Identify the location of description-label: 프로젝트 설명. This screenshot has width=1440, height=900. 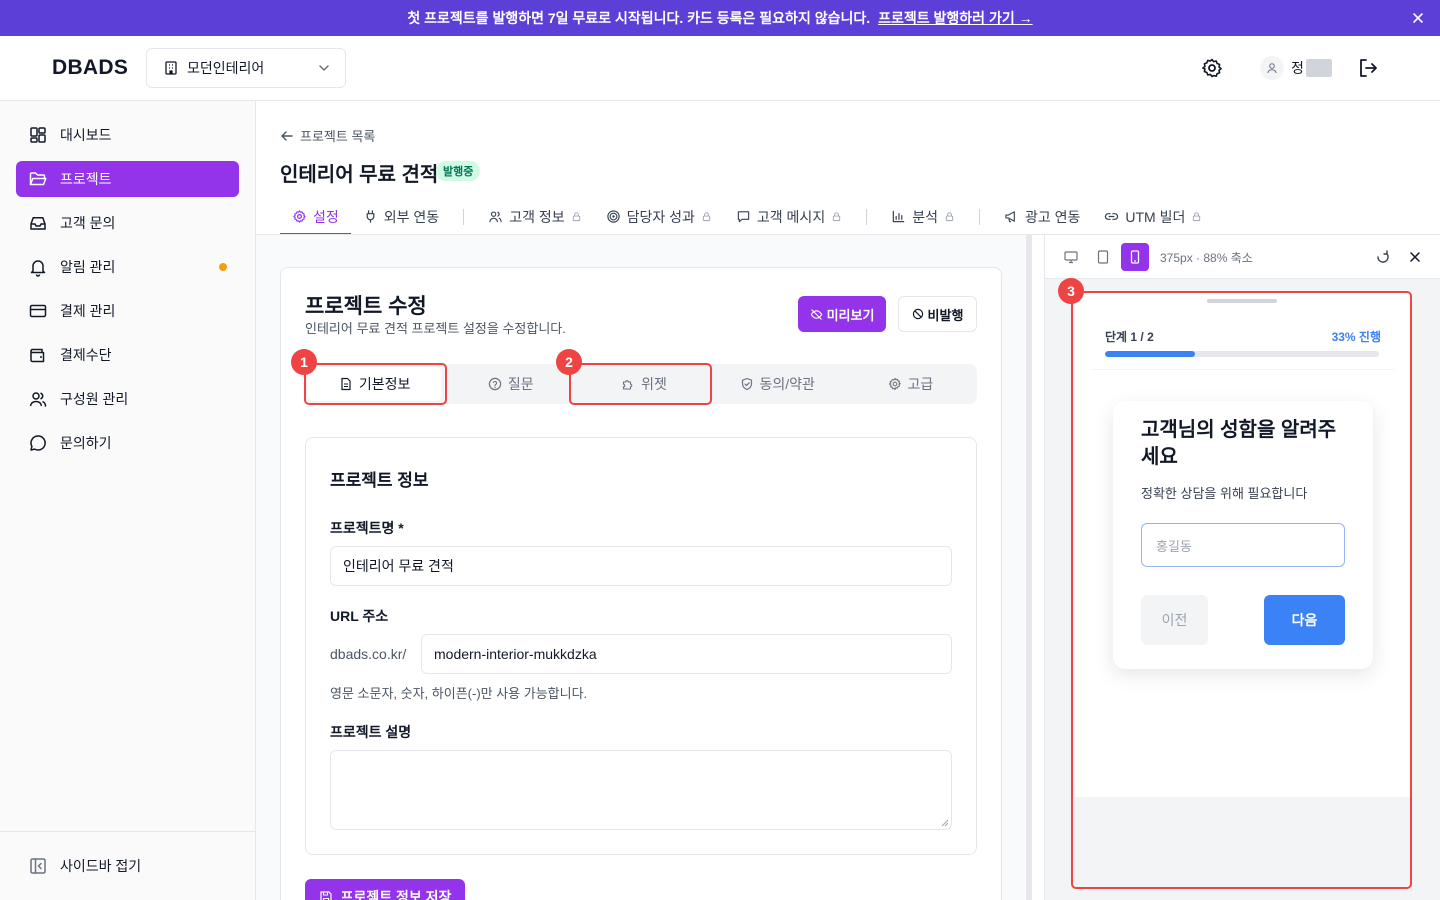
(371, 732).